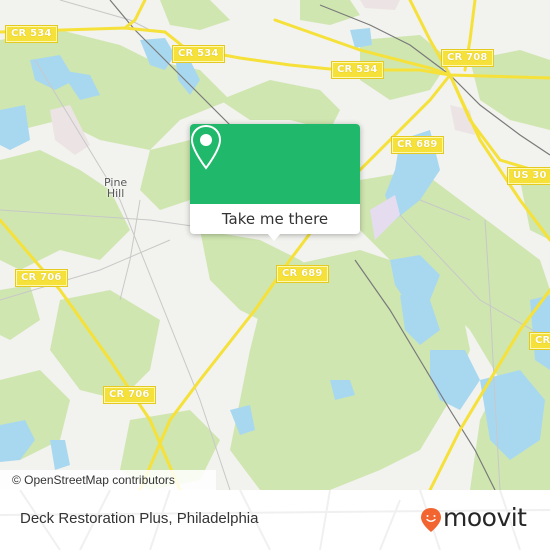 The width and height of the screenshot is (550, 550). I want to click on location-popup: Take me there, so click(275, 182).